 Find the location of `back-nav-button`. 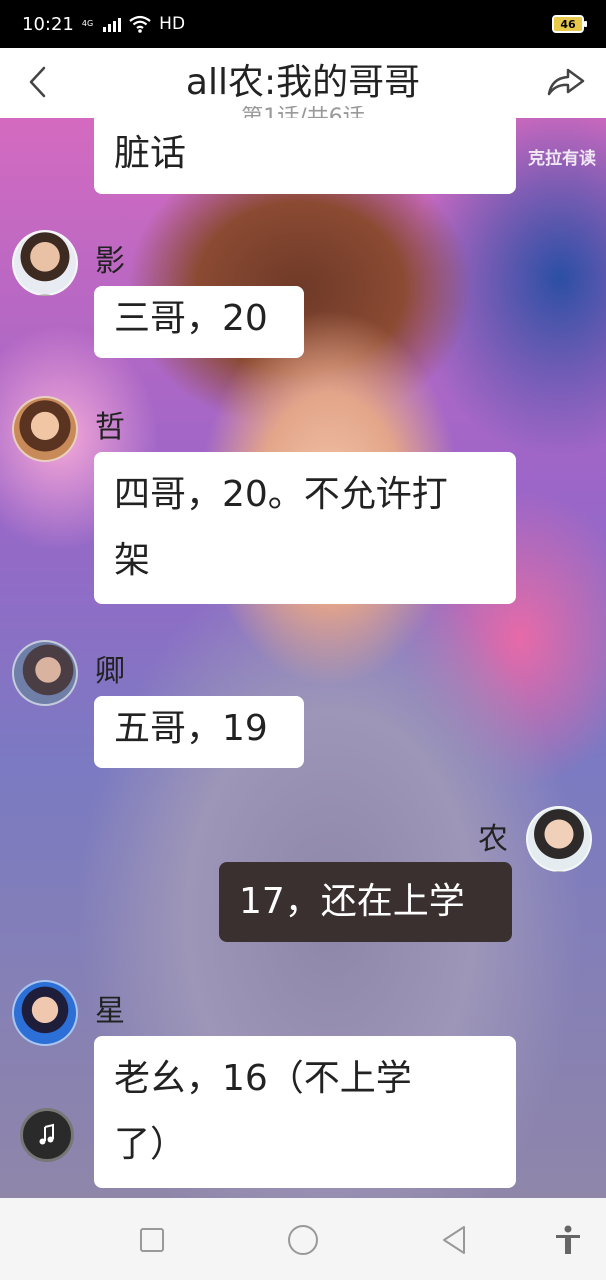

back-nav-button is located at coordinates (454, 1240).